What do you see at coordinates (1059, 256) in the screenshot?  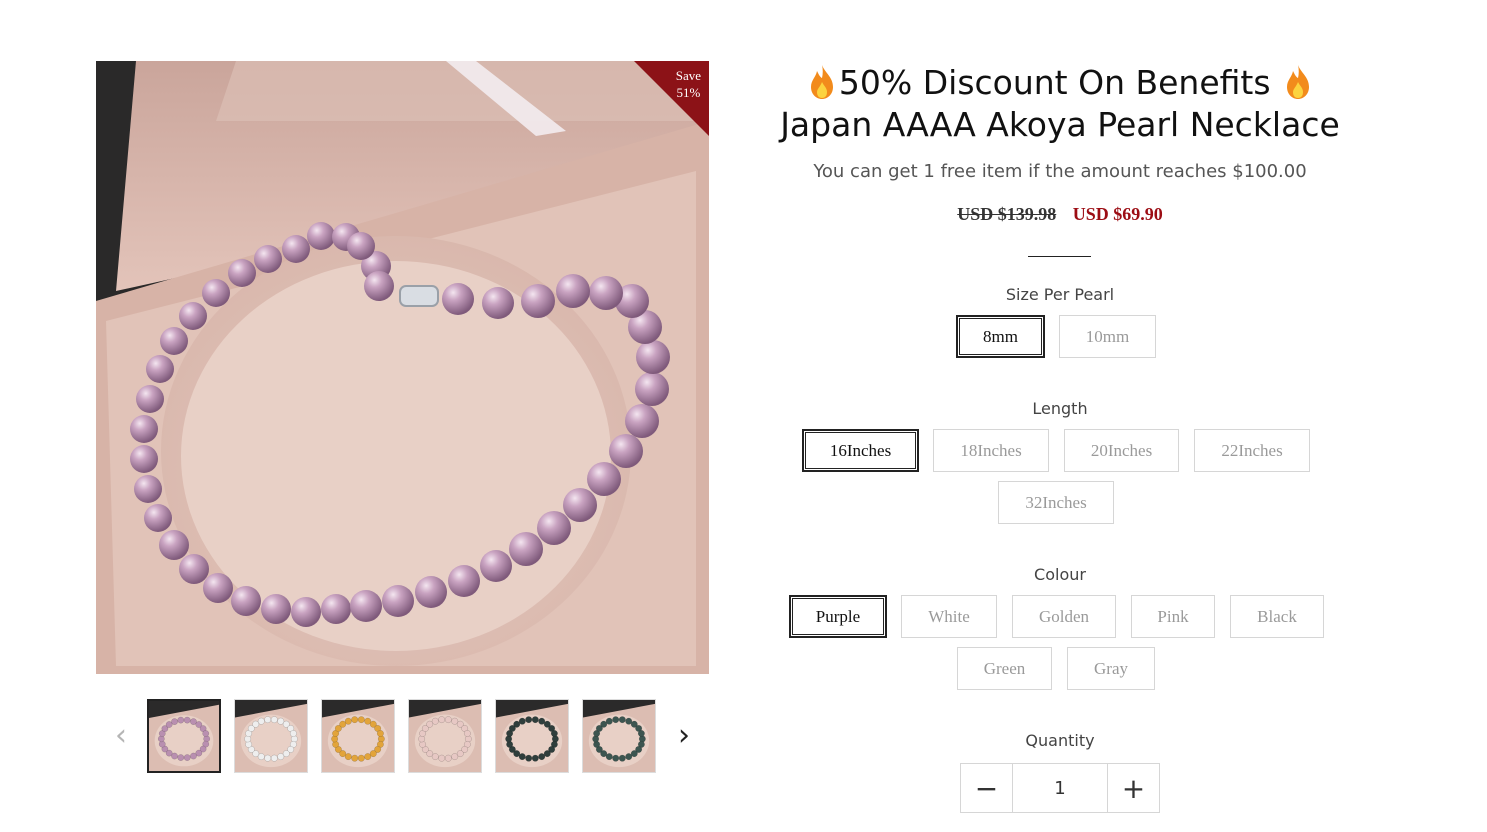 I see `divider` at bounding box center [1059, 256].